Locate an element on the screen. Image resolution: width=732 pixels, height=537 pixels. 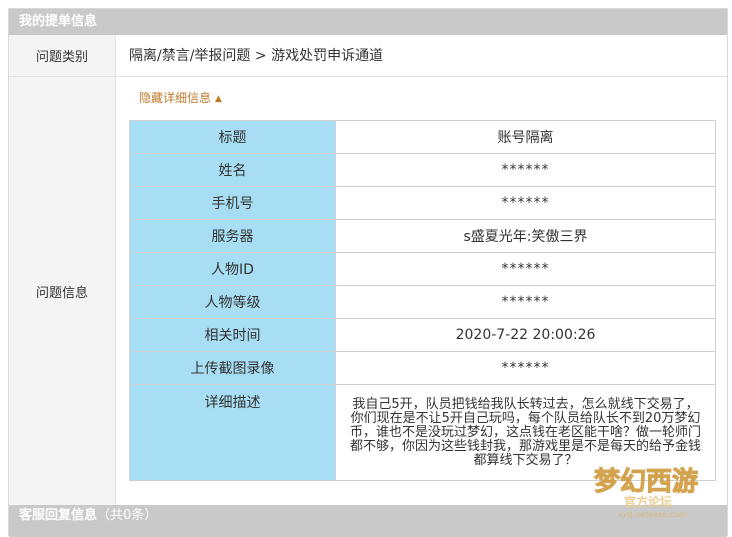
caret-up-icon: ▲ is located at coordinates (218, 99).